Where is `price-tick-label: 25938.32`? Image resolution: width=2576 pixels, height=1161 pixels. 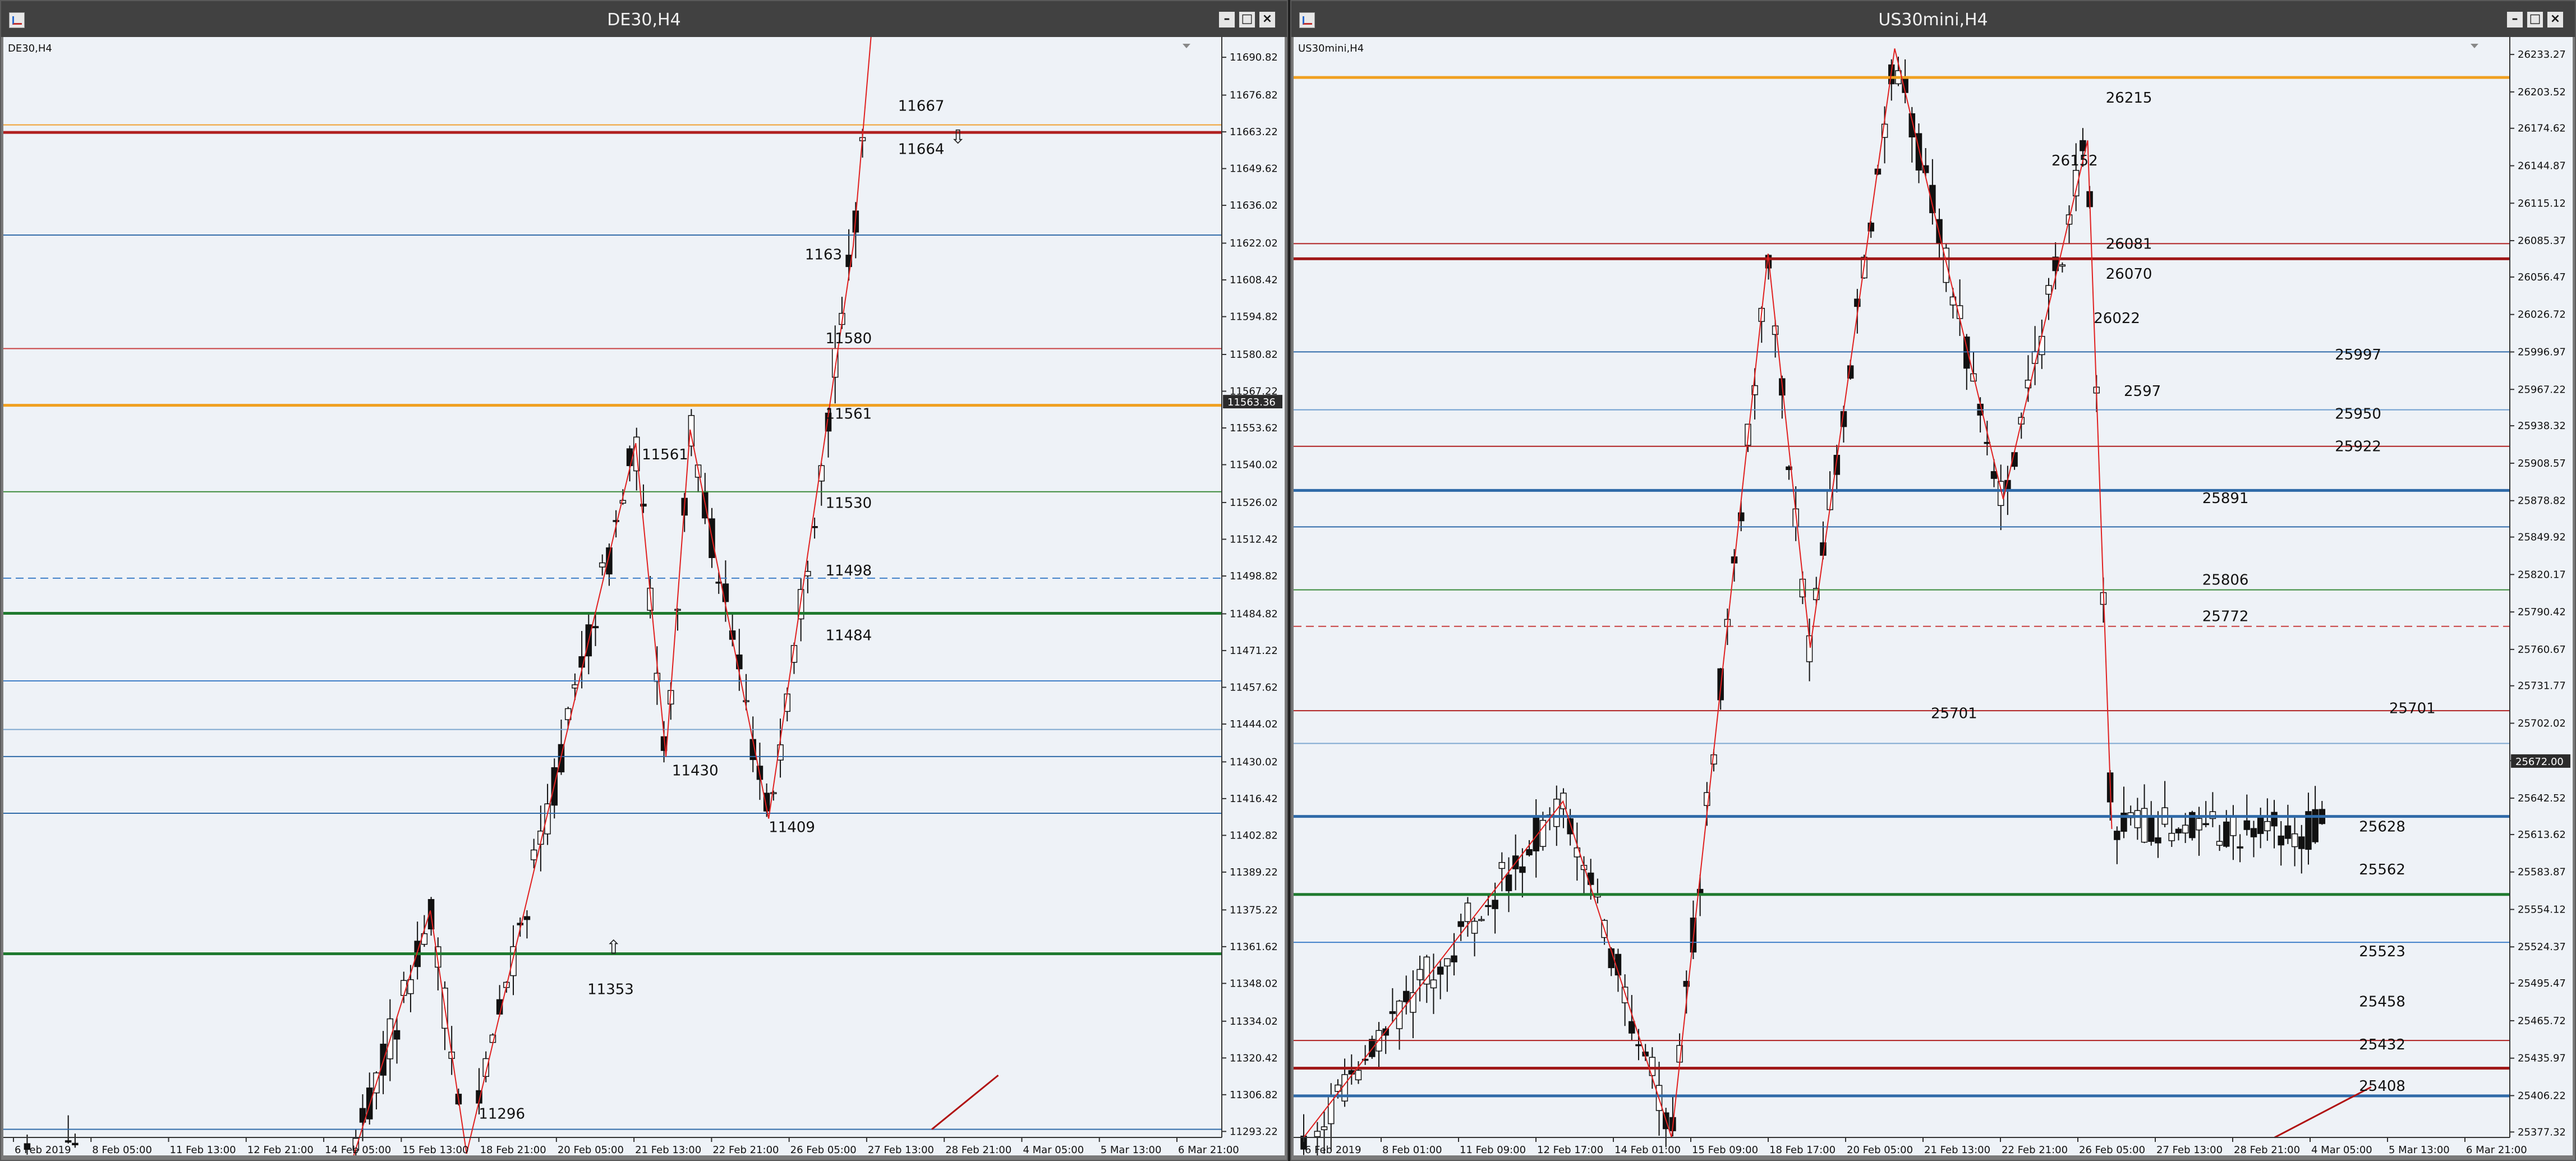 price-tick-label: 25938.32 is located at coordinates (2542, 426).